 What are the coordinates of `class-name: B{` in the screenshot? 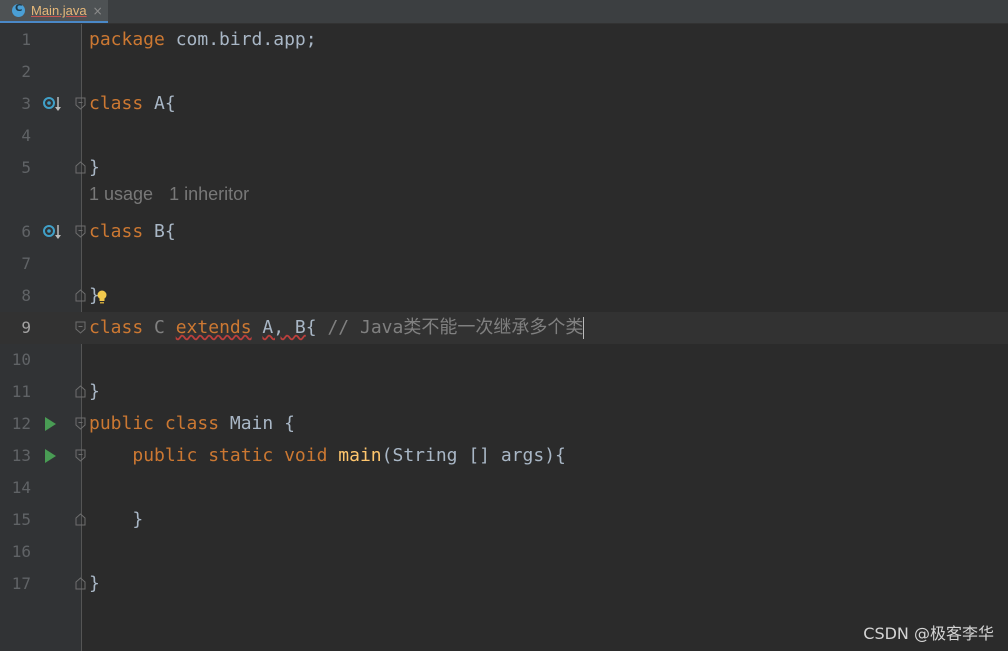 It's located at (159, 231).